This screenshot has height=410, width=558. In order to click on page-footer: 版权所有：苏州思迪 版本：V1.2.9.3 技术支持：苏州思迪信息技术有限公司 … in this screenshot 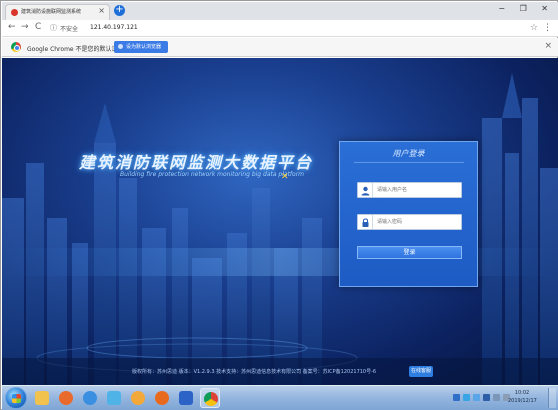, I will do `click(280, 374)`.